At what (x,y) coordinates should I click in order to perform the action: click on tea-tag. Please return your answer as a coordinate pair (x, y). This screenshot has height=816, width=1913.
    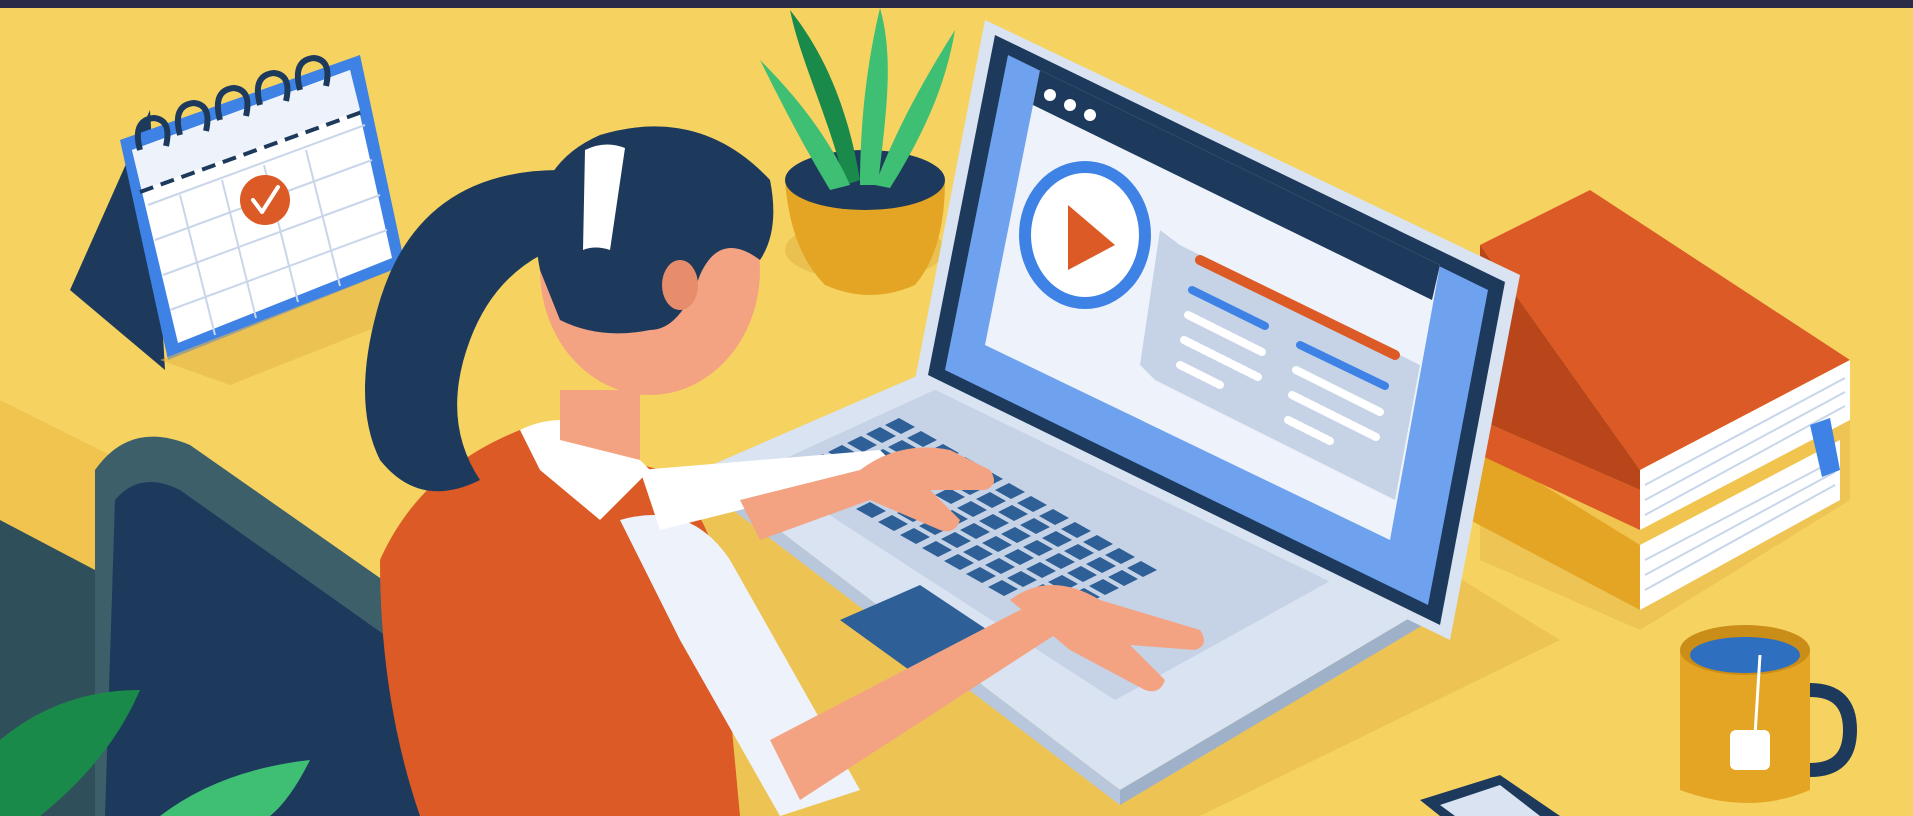
    Looking at the image, I should click on (1750, 750).